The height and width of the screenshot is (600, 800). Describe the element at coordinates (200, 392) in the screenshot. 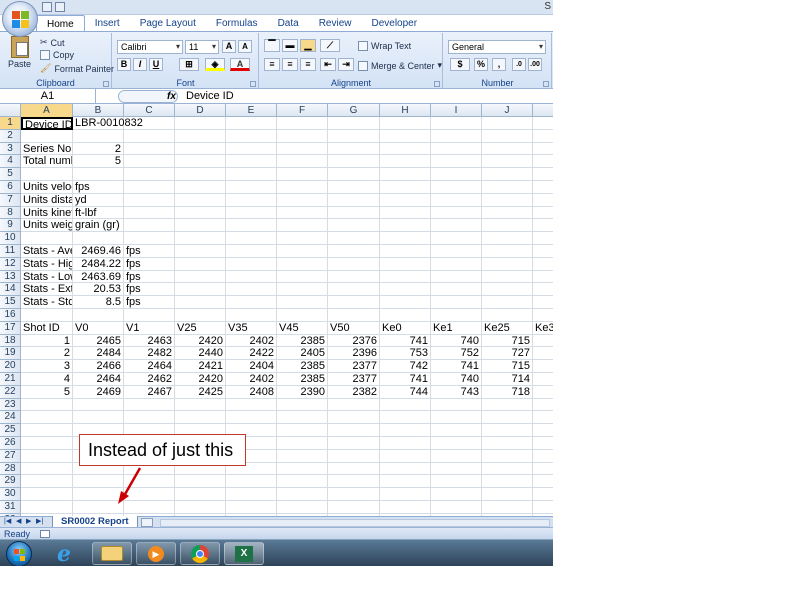

I see `cell-d22: 2425` at that location.